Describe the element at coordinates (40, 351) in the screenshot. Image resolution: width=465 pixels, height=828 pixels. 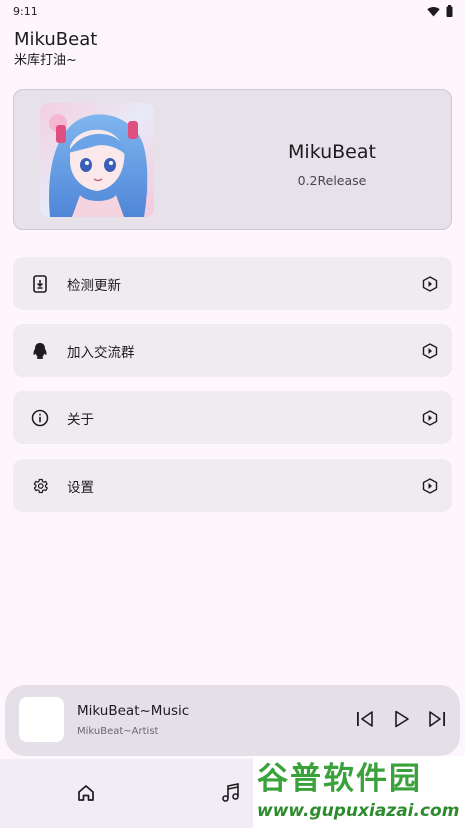
I see `qq-penguin-icon` at that location.